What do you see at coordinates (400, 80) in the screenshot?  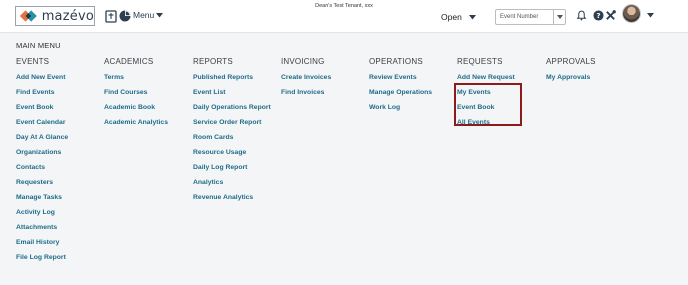 I see `menu-link-review-events: Review Events` at bounding box center [400, 80].